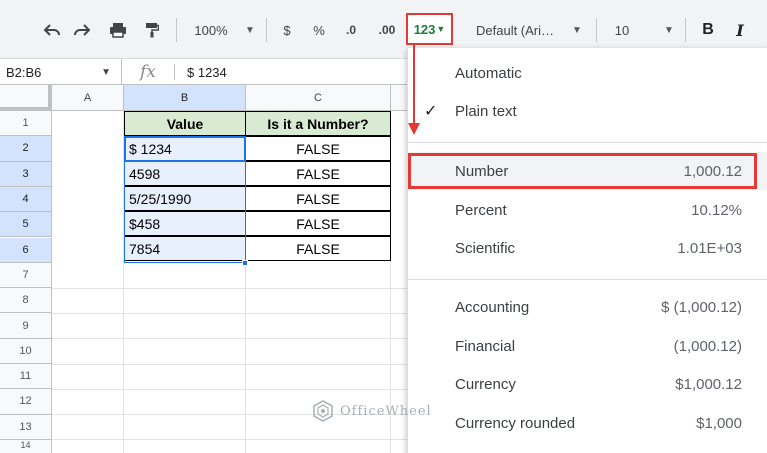 This screenshot has height=453, width=767. What do you see at coordinates (152, 30) in the screenshot?
I see `paint-format-button` at bounding box center [152, 30].